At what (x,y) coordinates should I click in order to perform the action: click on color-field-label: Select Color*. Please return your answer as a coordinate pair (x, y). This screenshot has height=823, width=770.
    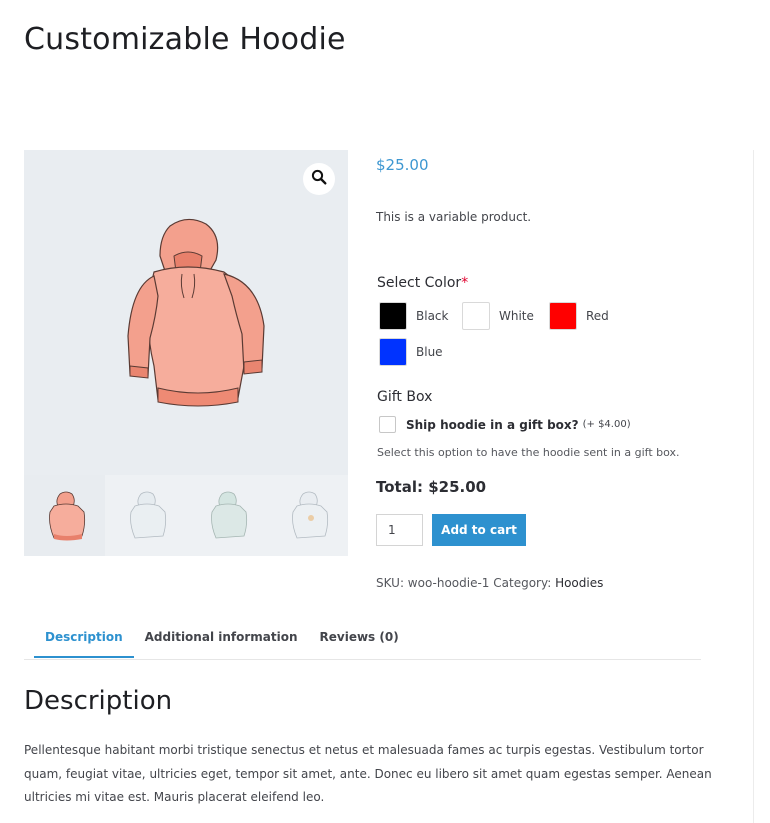
    Looking at the image, I should click on (422, 283).